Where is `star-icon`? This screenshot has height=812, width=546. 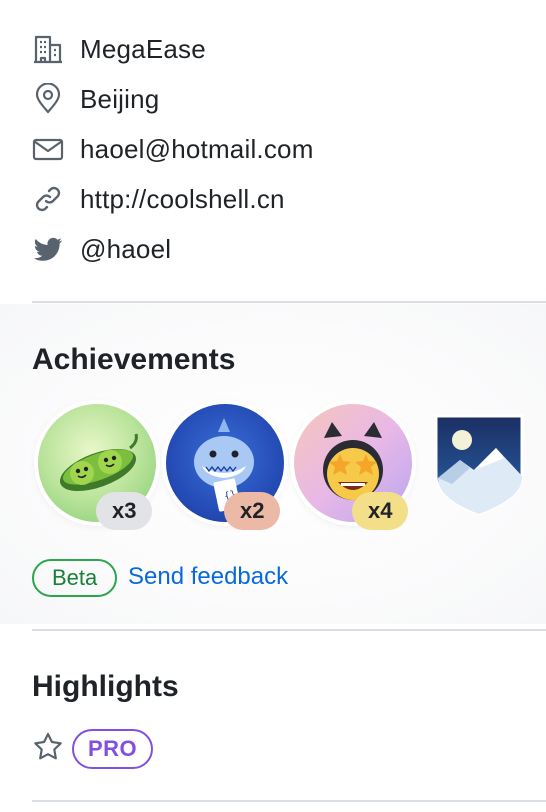
star-icon is located at coordinates (48, 747).